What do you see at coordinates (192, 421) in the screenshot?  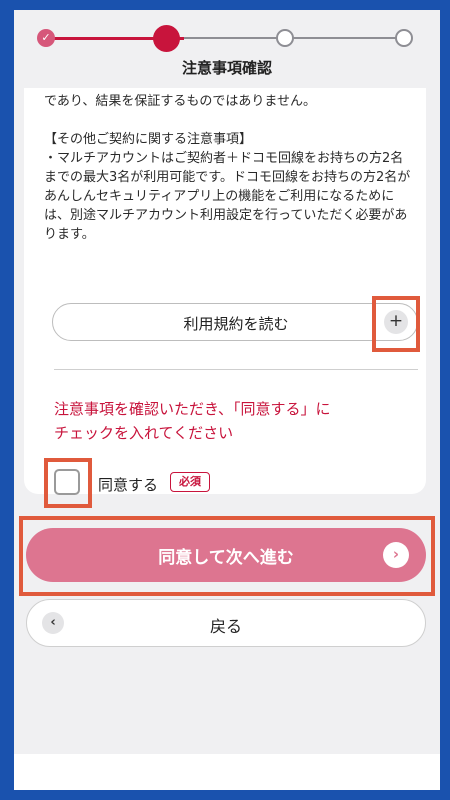 I see `agree-instruction: 注意事項を確認いただき、「同意する」に チェックを入れてください` at bounding box center [192, 421].